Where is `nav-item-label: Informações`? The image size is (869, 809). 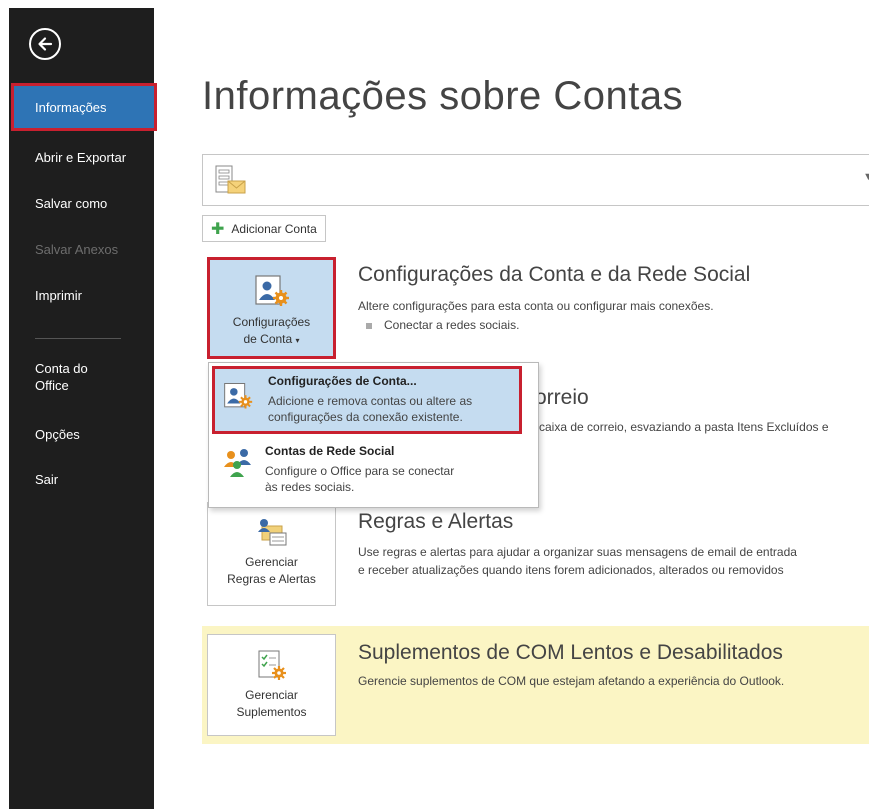 nav-item-label: Informações is located at coordinates (71, 107).